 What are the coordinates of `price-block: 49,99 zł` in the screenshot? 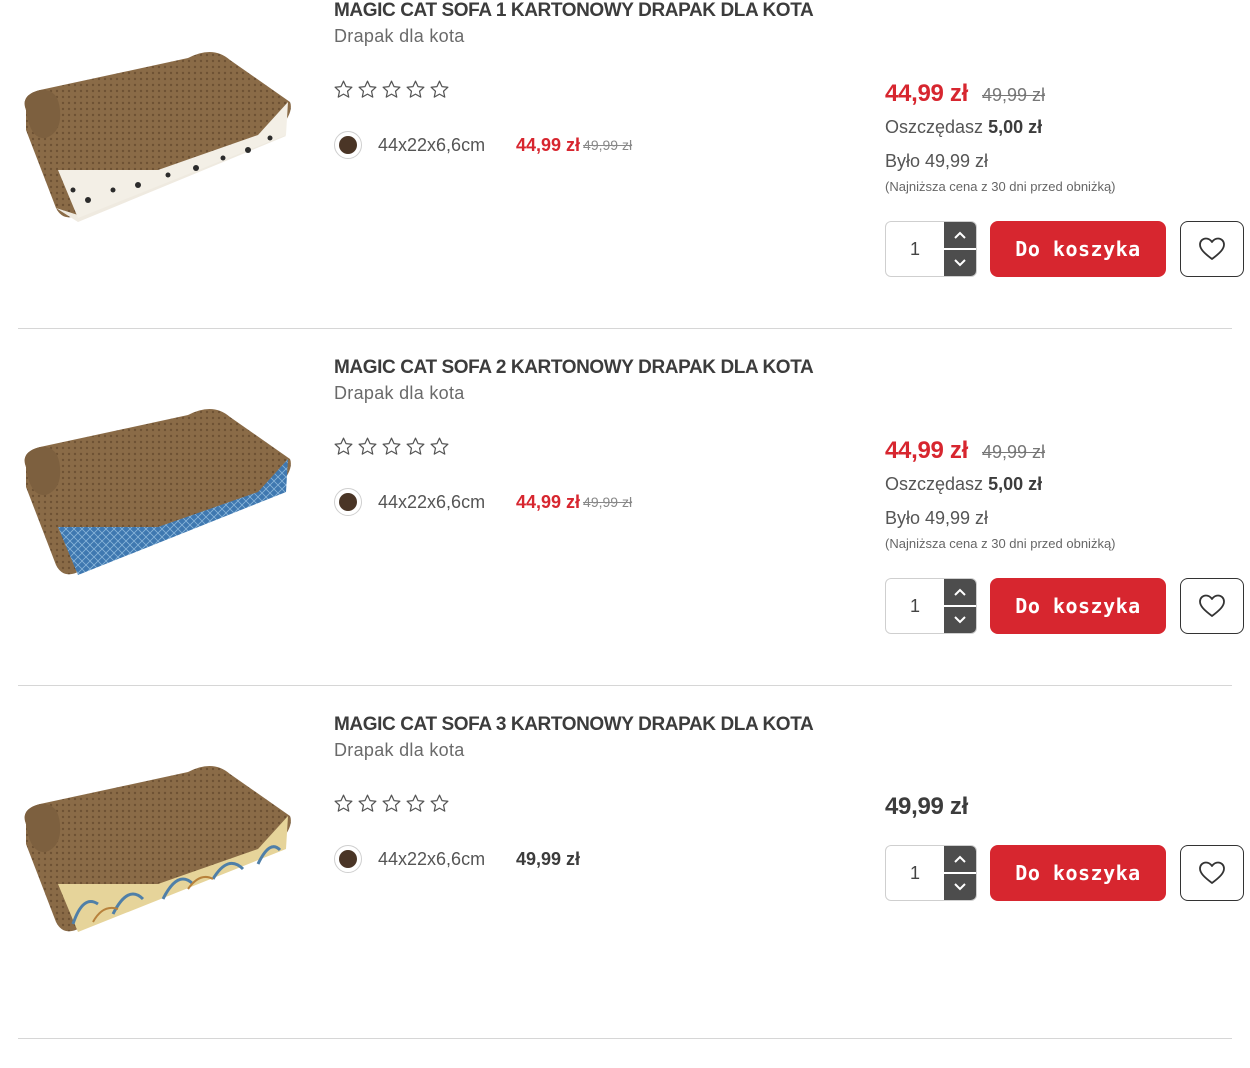 It's located at (926, 807).